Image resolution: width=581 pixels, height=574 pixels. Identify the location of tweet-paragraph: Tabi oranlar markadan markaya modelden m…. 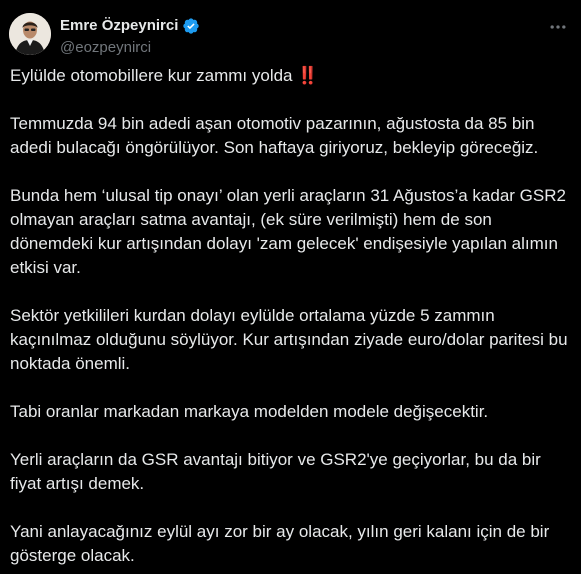
(249, 411).